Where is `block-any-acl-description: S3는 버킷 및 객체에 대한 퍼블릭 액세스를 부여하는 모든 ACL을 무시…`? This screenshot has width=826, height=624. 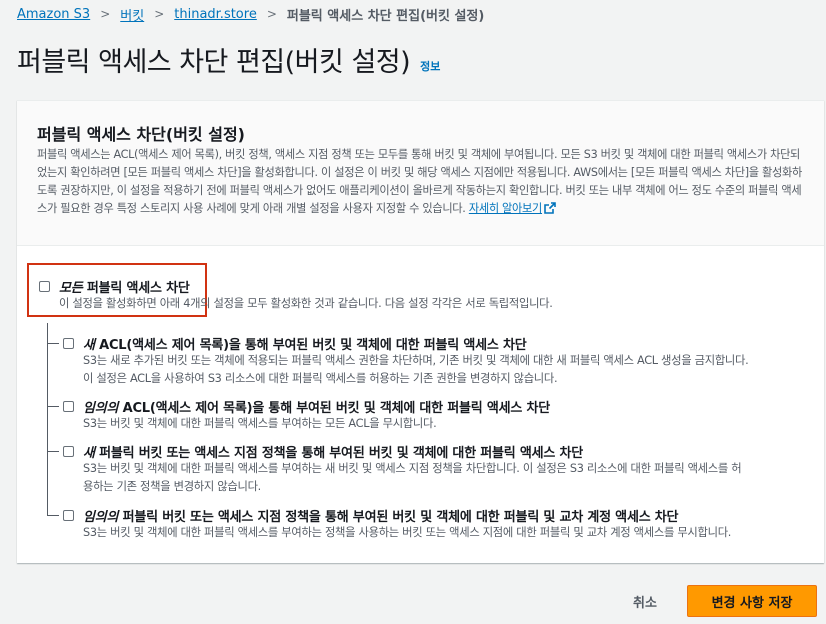
block-any-acl-description: S3는 버킷 및 객체에 대한 퍼블릭 액세스를 부여하는 모든 ACL을 무시… is located at coordinates (260, 423).